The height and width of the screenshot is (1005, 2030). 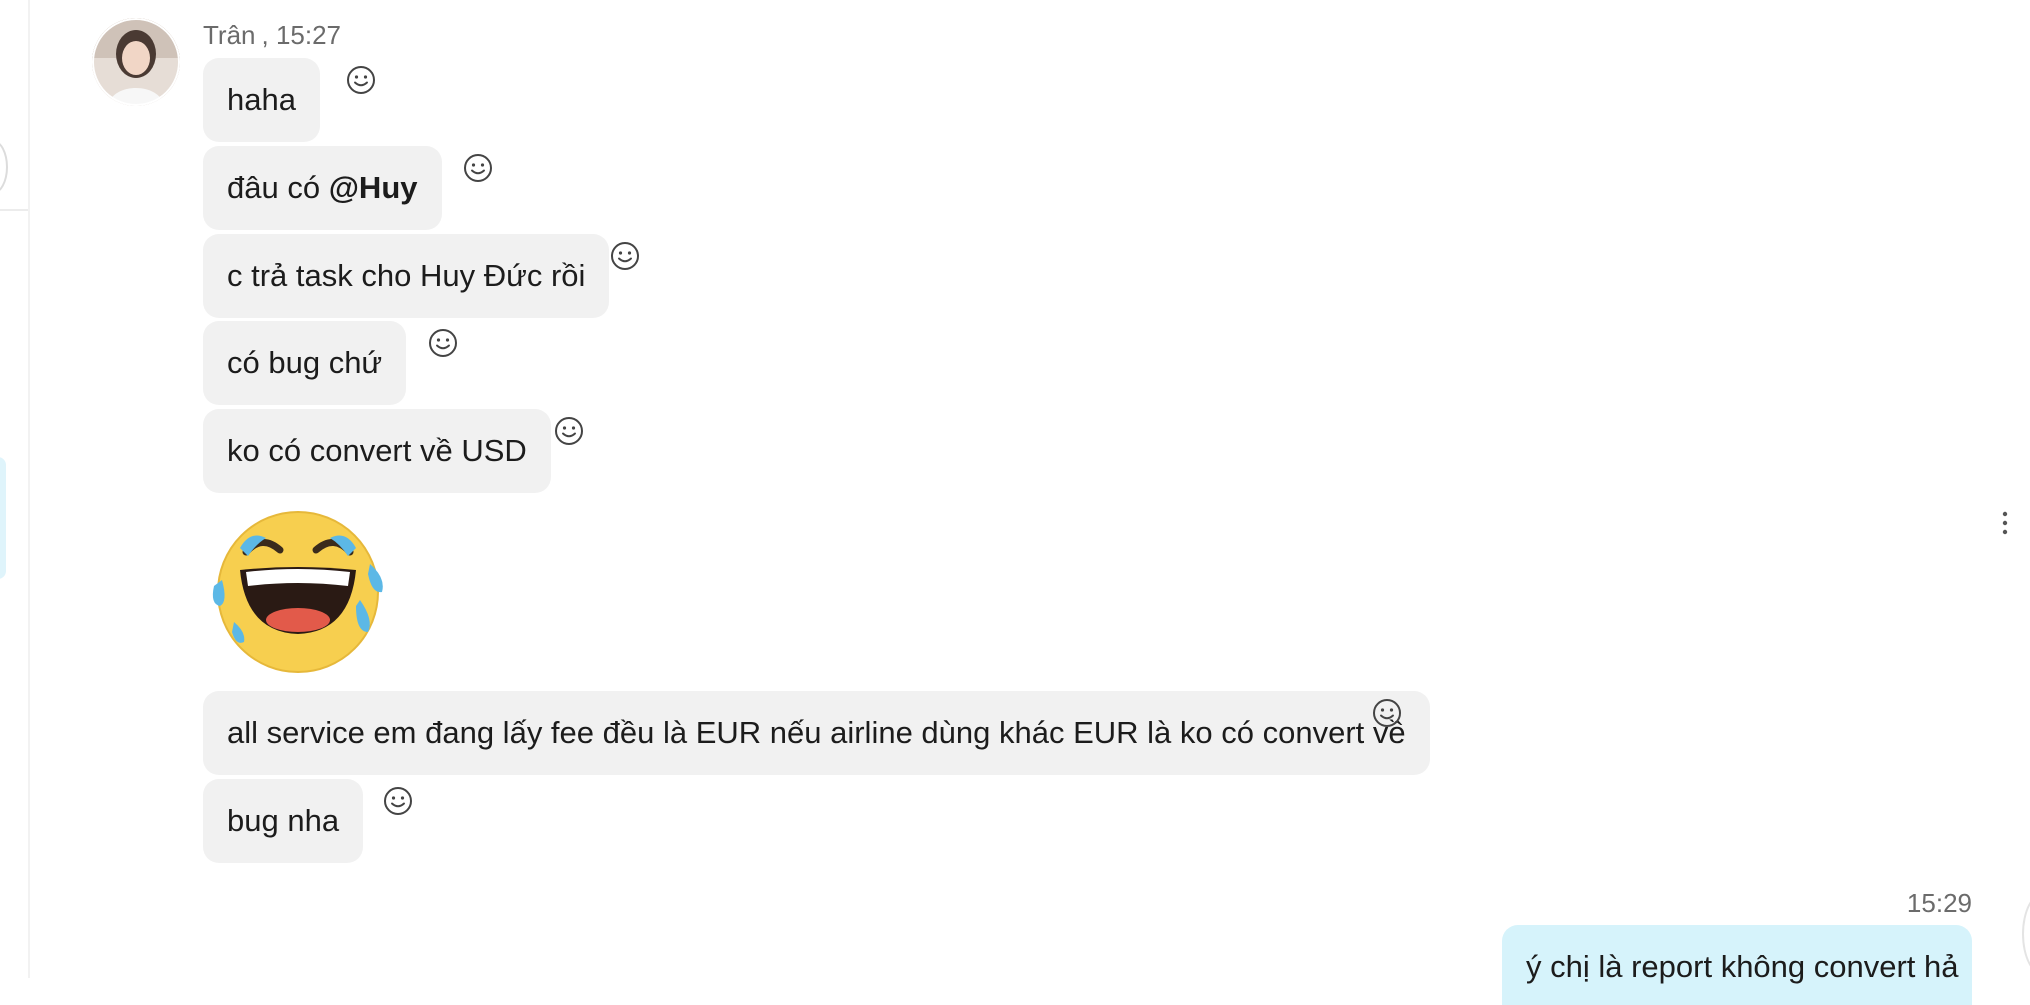 What do you see at coordinates (2026, 934) in the screenshot?
I see `right-panel-button` at bounding box center [2026, 934].